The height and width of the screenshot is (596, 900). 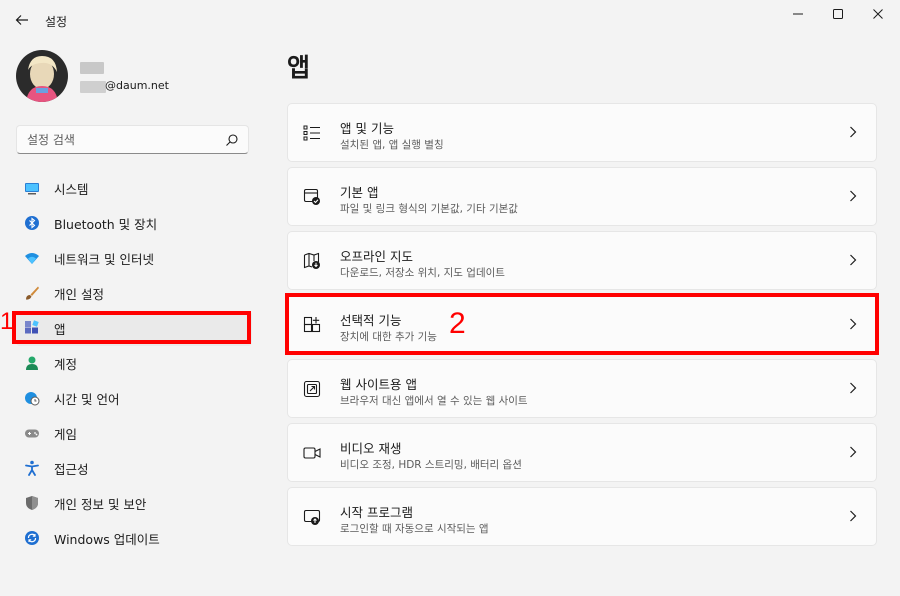 What do you see at coordinates (32, 363) in the screenshot?
I see `person-icon` at bounding box center [32, 363].